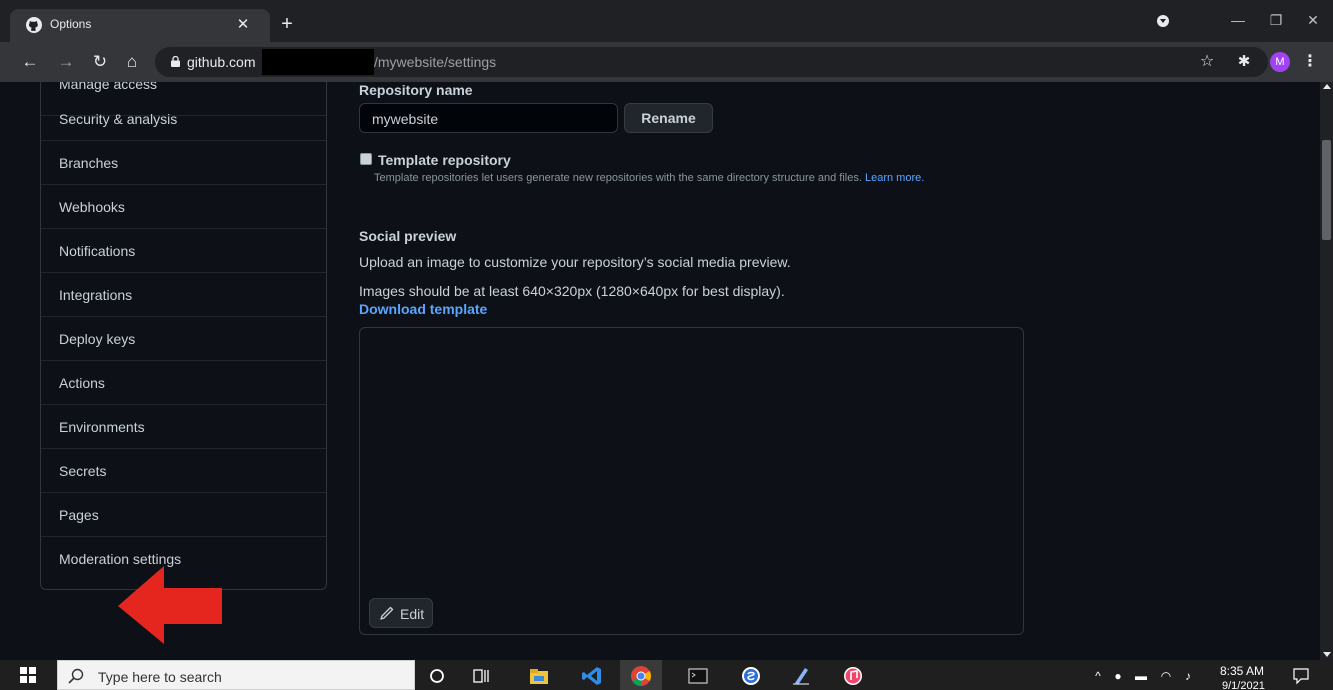 This screenshot has height=690, width=1333. Describe the element at coordinates (183, 295) in the screenshot. I see `sidebar-item-integrations: Integrations` at that location.